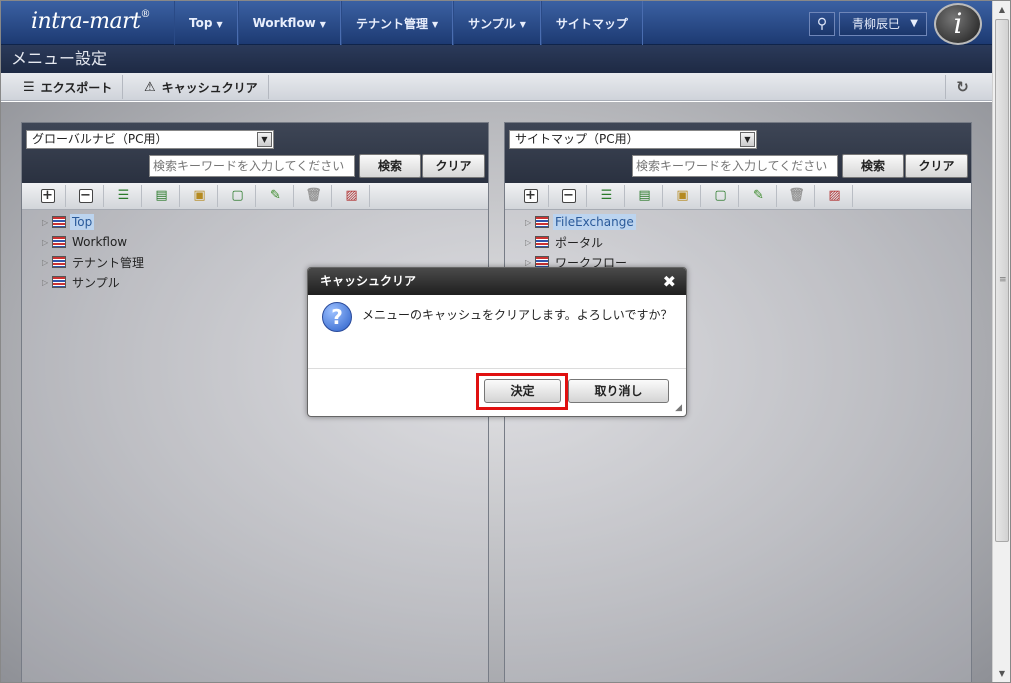  What do you see at coordinates (397, 23) in the screenshot?
I see `nav-item-tenant-admin: テナント管理 ▼` at bounding box center [397, 23].